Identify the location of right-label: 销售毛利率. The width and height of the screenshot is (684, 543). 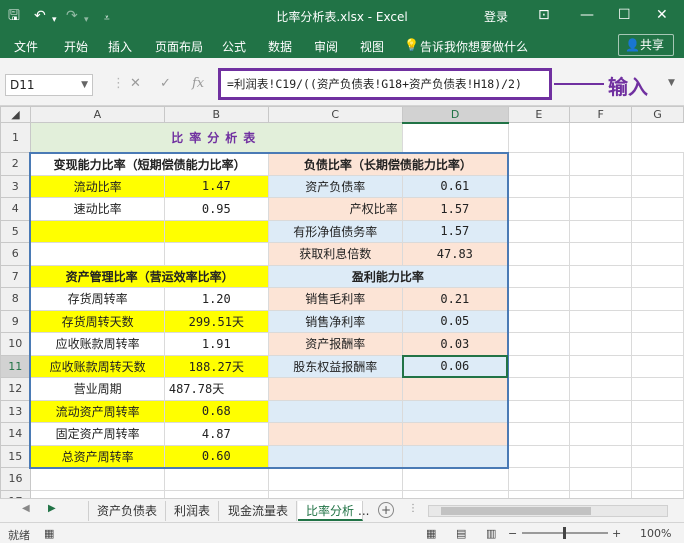
(335, 299).